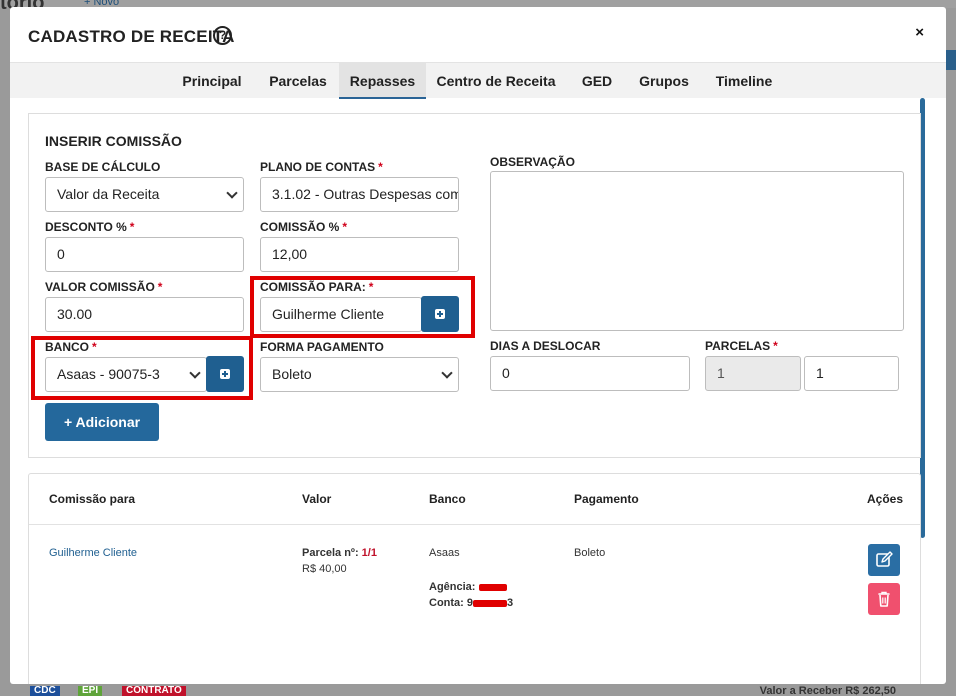 This screenshot has height=696, width=956. Describe the element at coordinates (298, 81) in the screenshot. I see `tab-parcelas: Parcelas` at that location.